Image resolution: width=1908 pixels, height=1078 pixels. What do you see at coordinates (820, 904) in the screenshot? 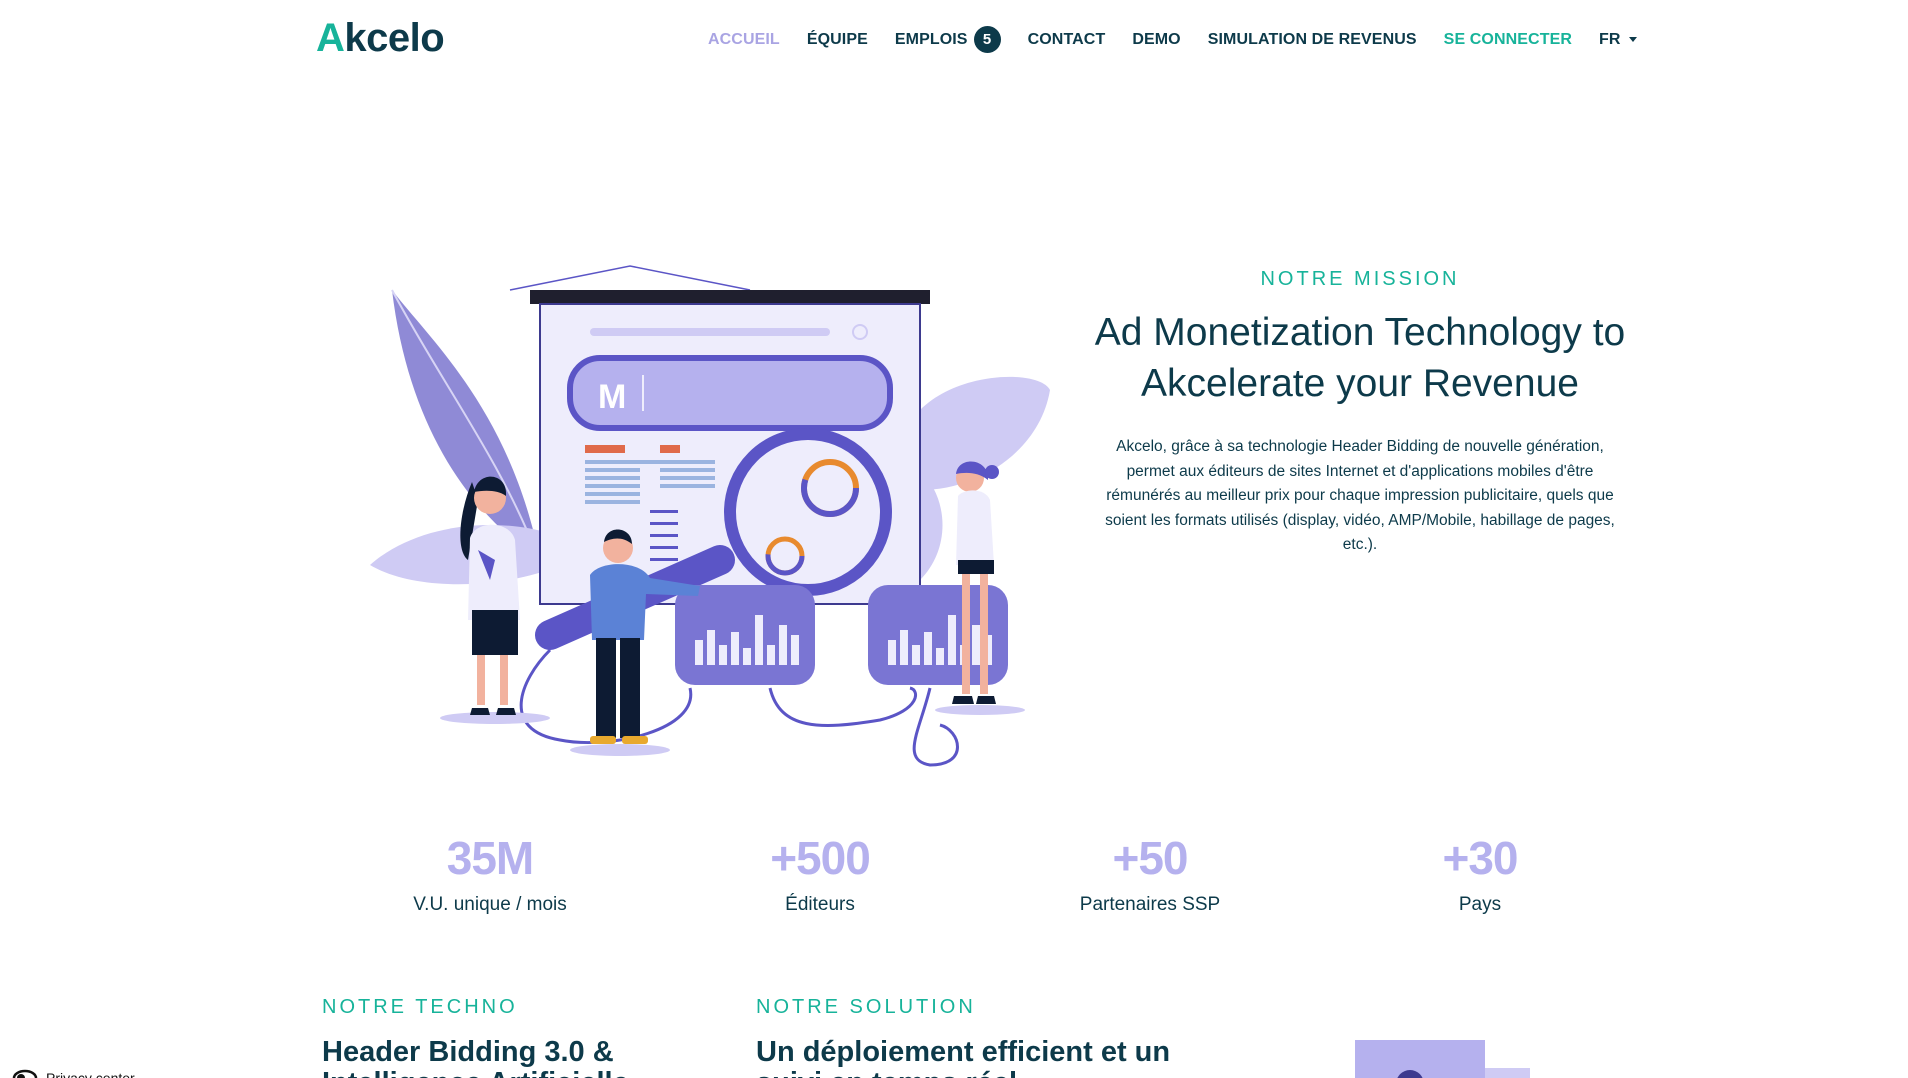
I see `stat-label: Éditeurs` at bounding box center [820, 904].